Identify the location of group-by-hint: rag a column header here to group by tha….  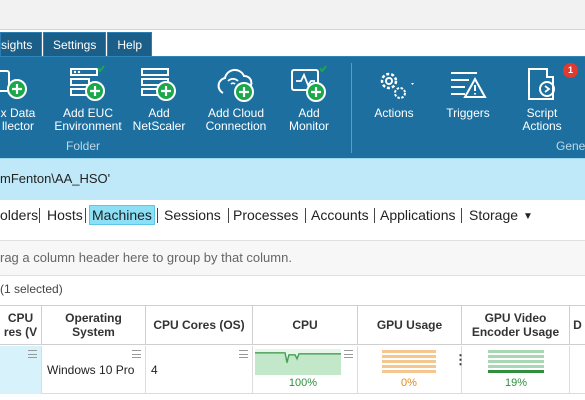
(146, 257).